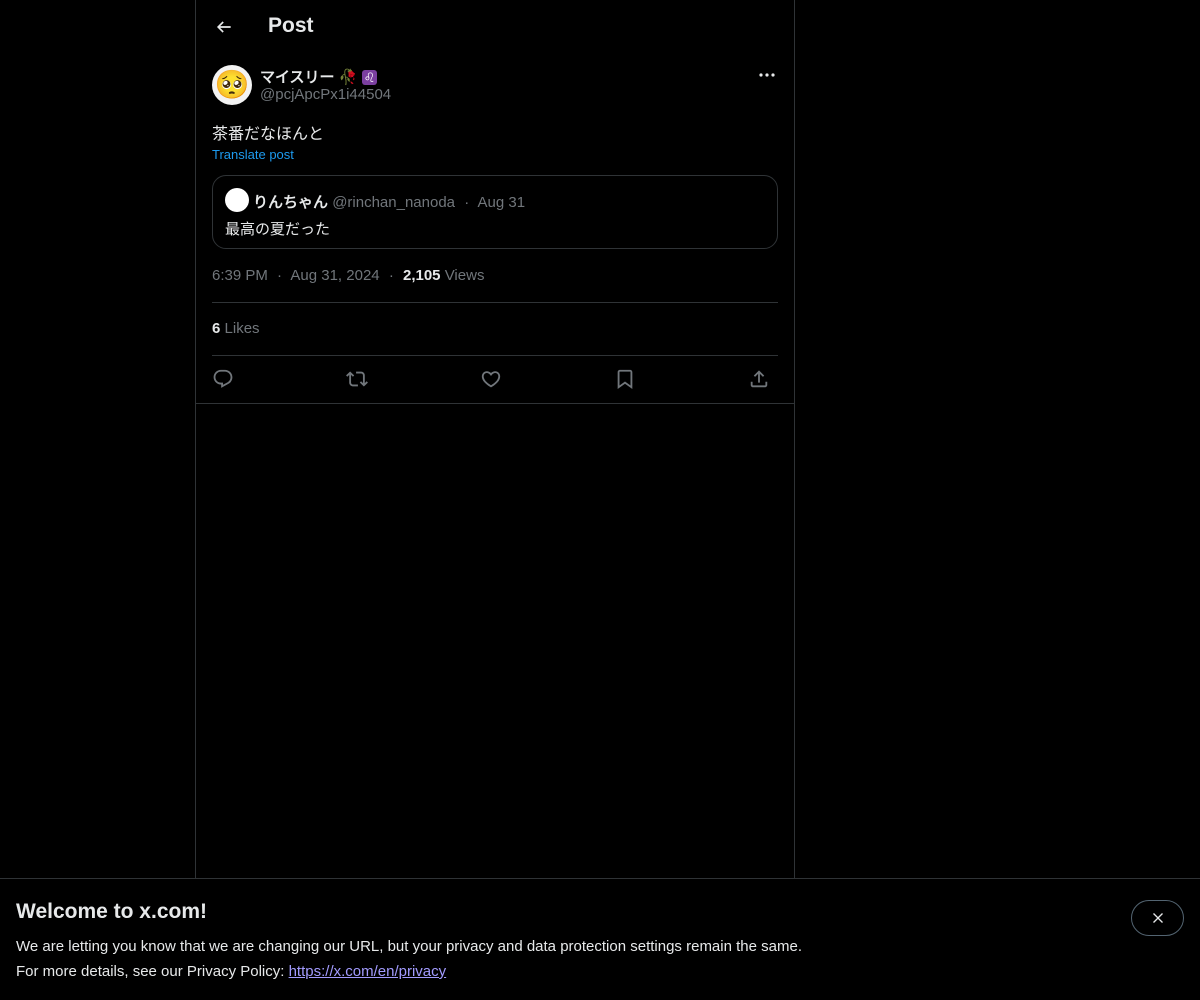  I want to click on reply-button, so click(223, 379).